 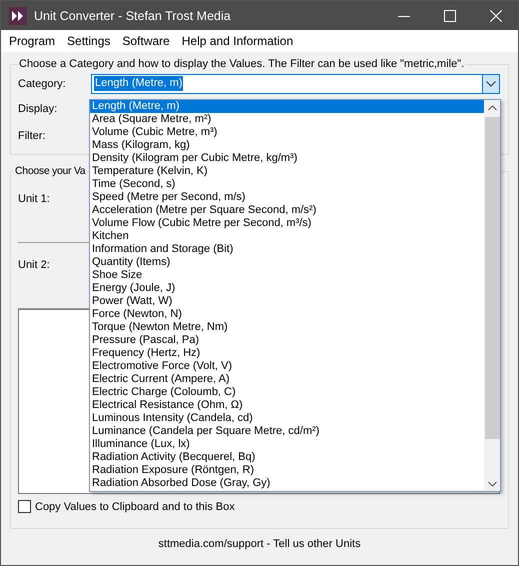 I want to click on category-option: Electromotive Force (Volt, V), so click(x=287, y=366).